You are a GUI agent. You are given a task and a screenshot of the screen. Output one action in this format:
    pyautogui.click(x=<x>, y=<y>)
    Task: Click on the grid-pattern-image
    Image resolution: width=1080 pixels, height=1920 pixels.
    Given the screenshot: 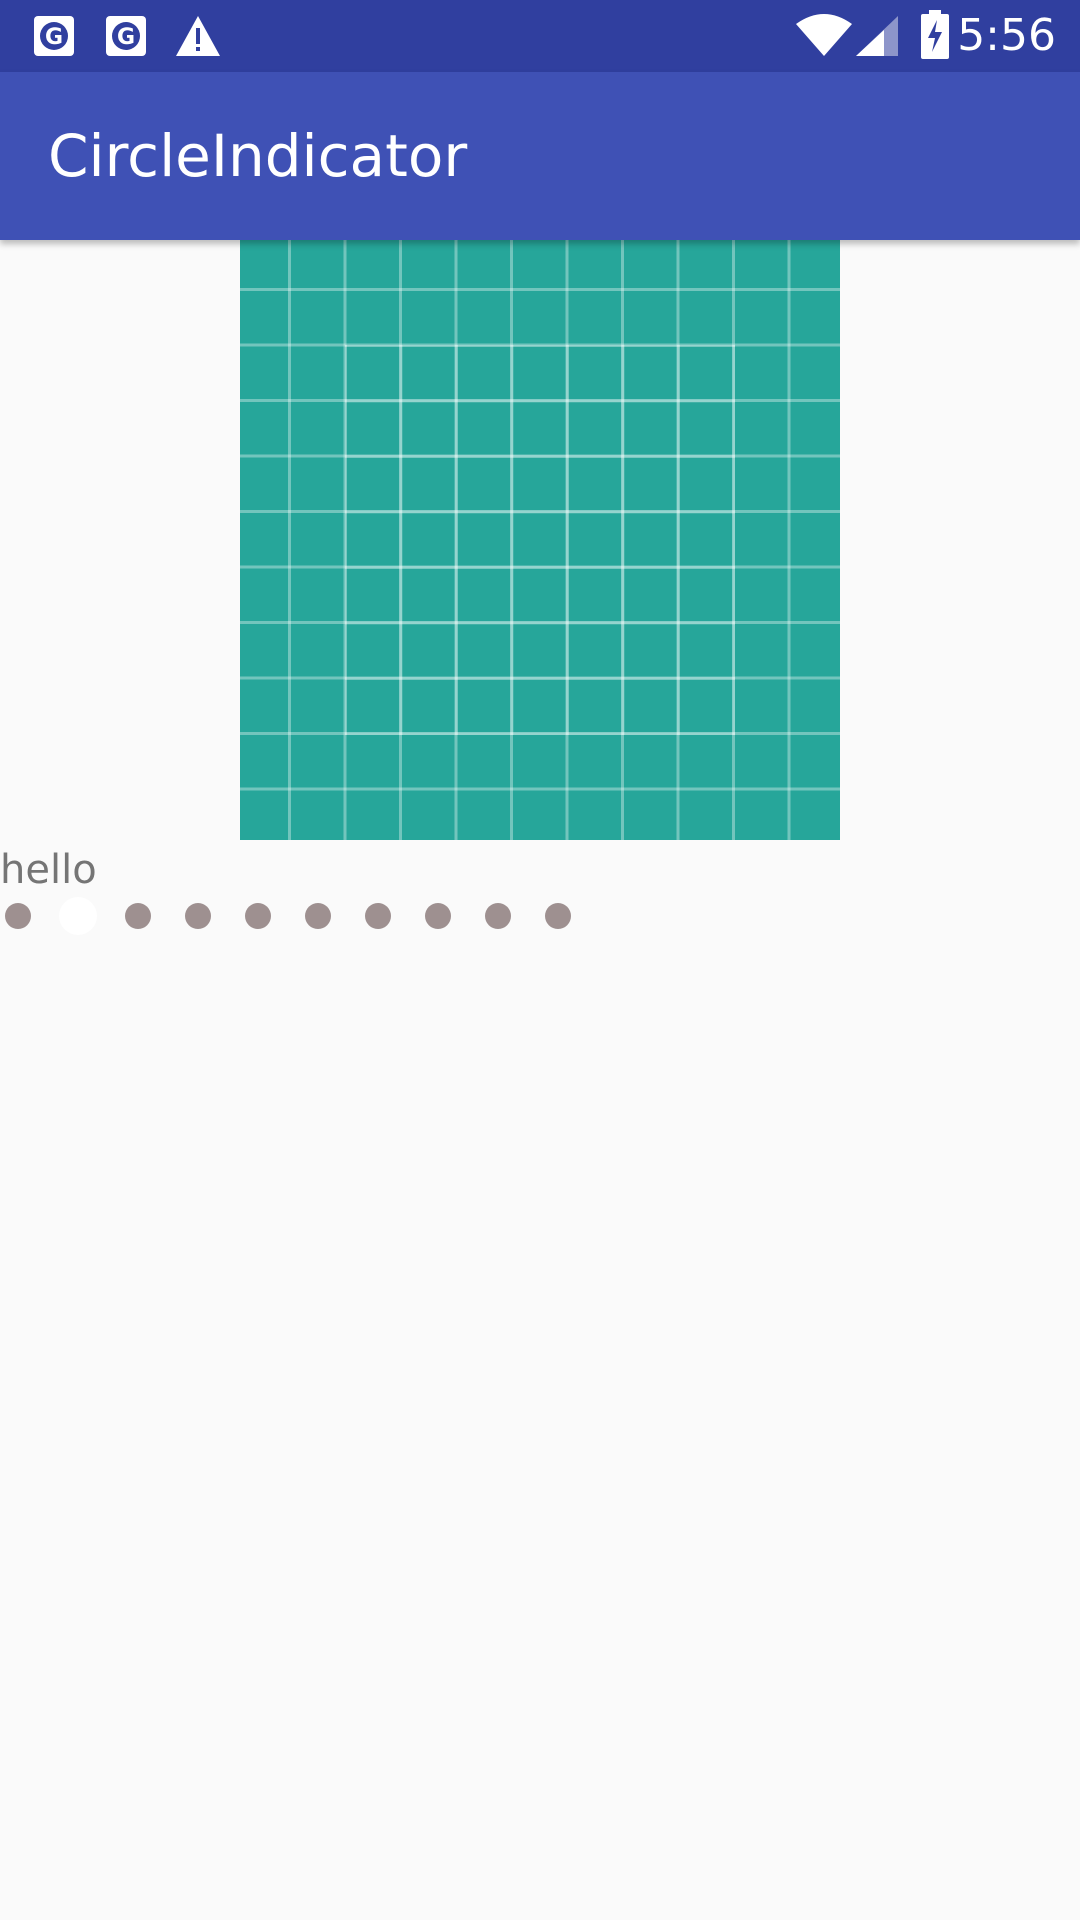 What is the action you would take?
    pyautogui.click(x=540, y=540)
    